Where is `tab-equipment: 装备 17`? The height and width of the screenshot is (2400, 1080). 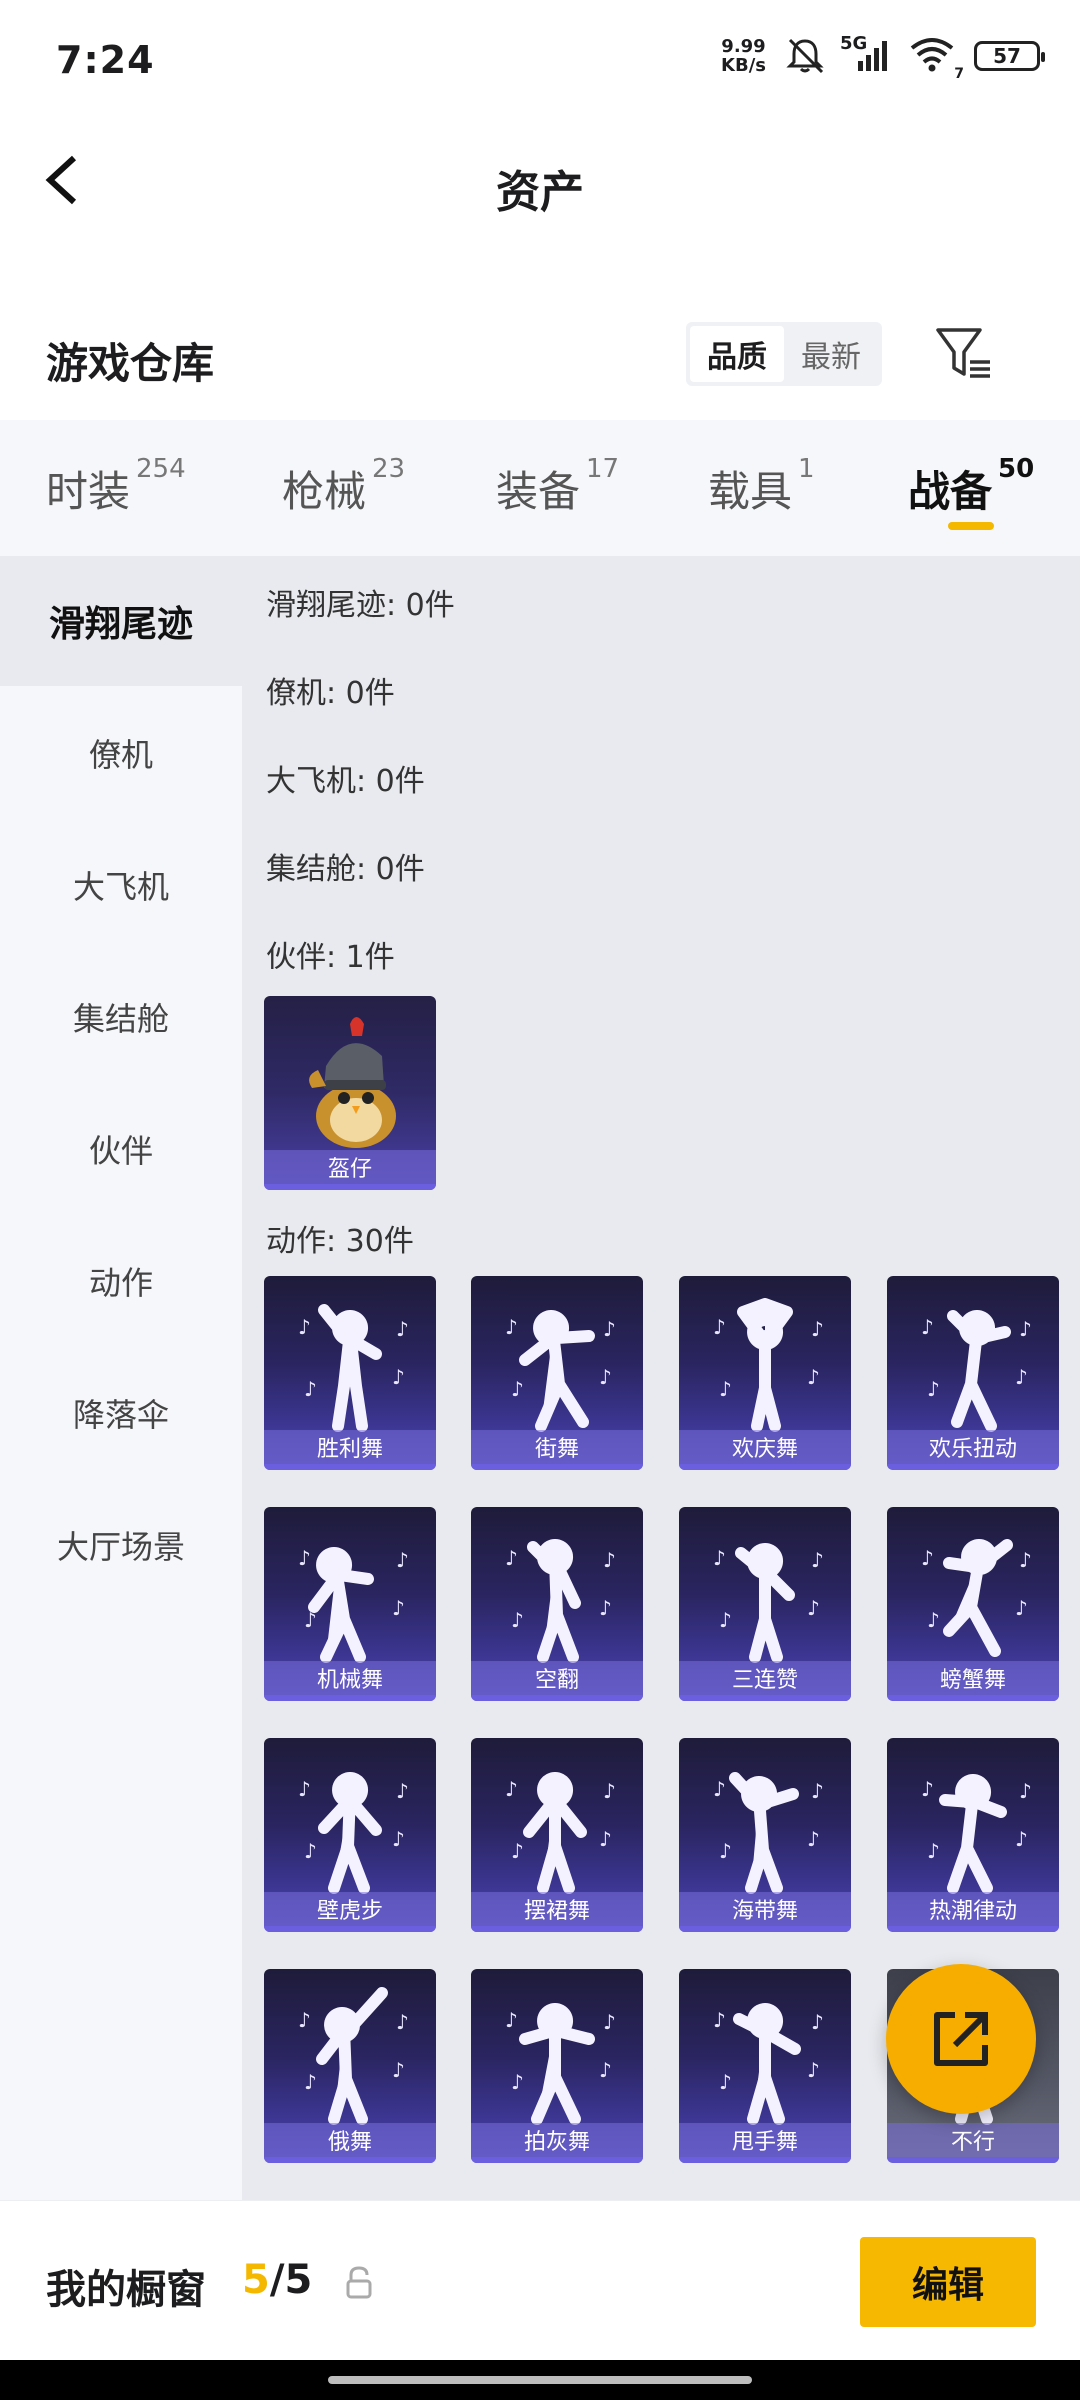 tab-equipment: 装备 17 is located at coordinates (557, 486).